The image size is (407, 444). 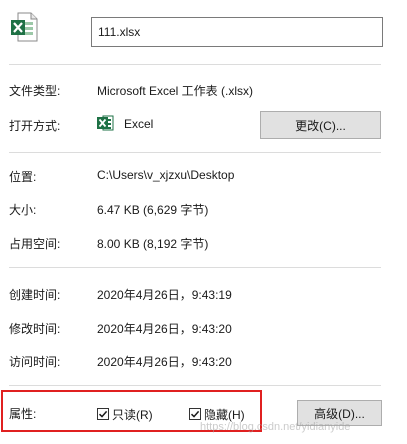 What do you see at coordinates (153, 244) in the screenshot?
I see `size-on-disk-value: 8.00 KB (8,192 字节)` at bounding box center [153, 244].